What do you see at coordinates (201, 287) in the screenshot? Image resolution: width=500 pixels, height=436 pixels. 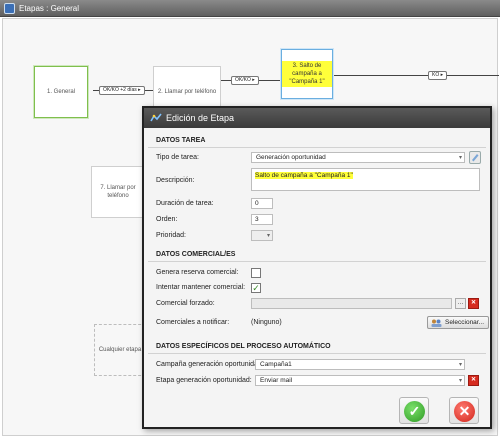 I see `mantener-label: Intentar mantener comercial:` at bounding box center [201, 287].